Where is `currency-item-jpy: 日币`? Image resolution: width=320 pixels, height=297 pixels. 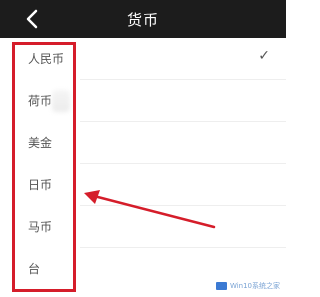 currency-item-jpy: 日币 is located at coordinates (143, 185).